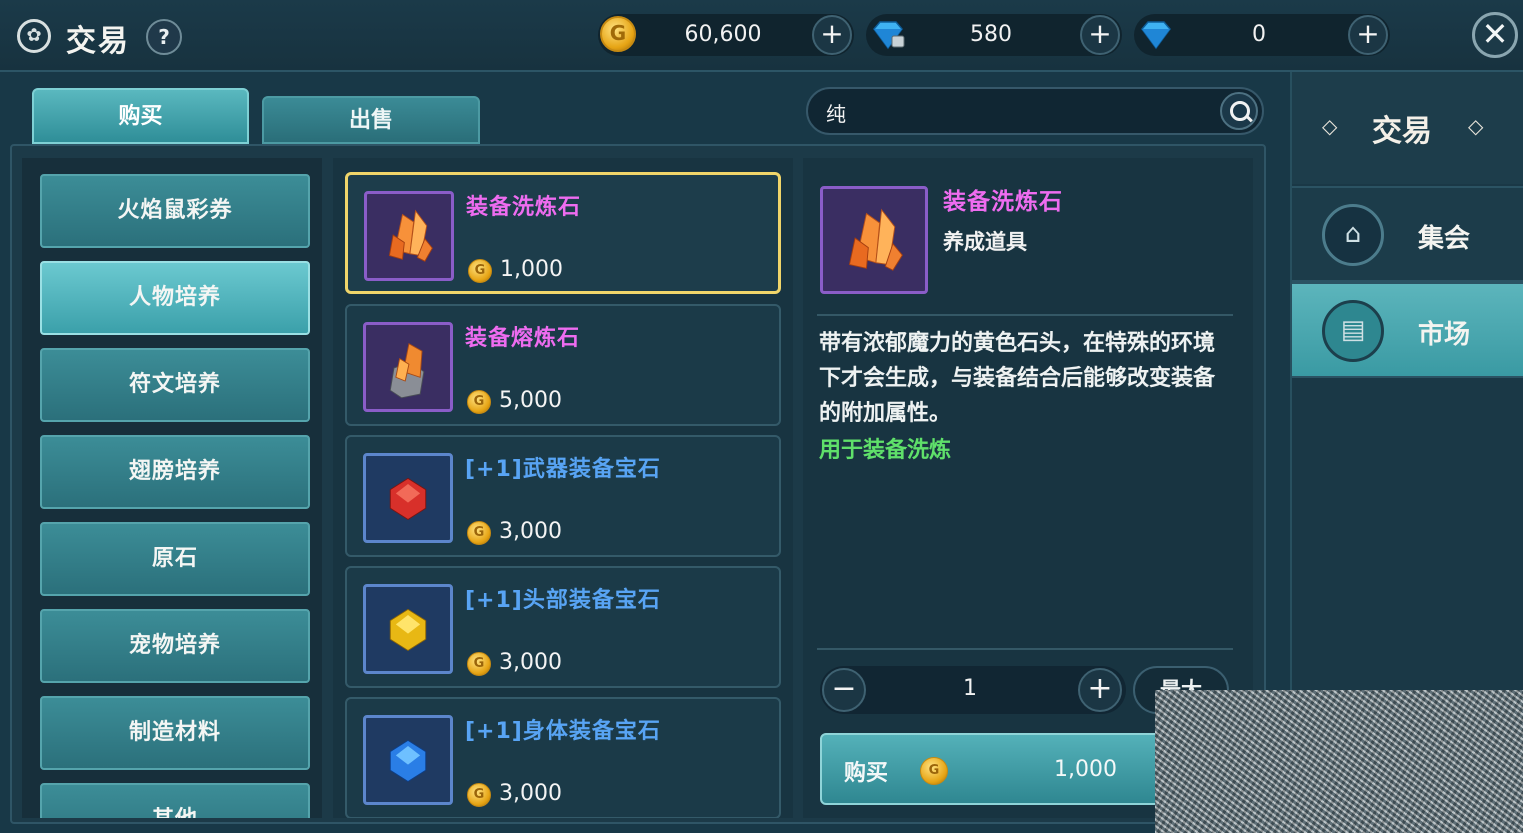  Describe the element at coordinates (175, 559) in the screenshot. I see `category-raw-stone: 原石` at that location.